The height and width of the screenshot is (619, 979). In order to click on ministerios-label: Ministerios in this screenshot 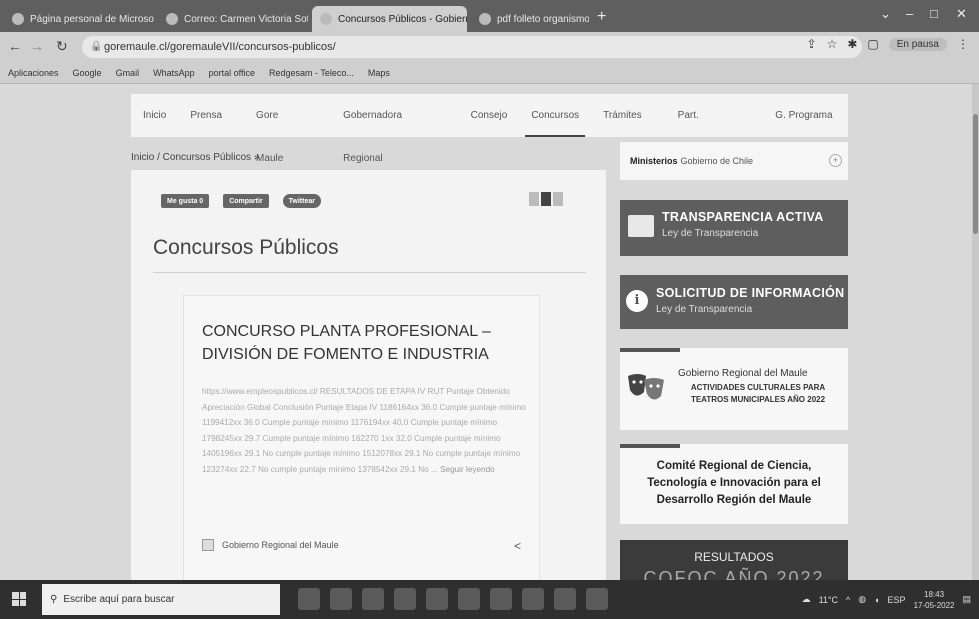, I will do `click(654, 161)`.